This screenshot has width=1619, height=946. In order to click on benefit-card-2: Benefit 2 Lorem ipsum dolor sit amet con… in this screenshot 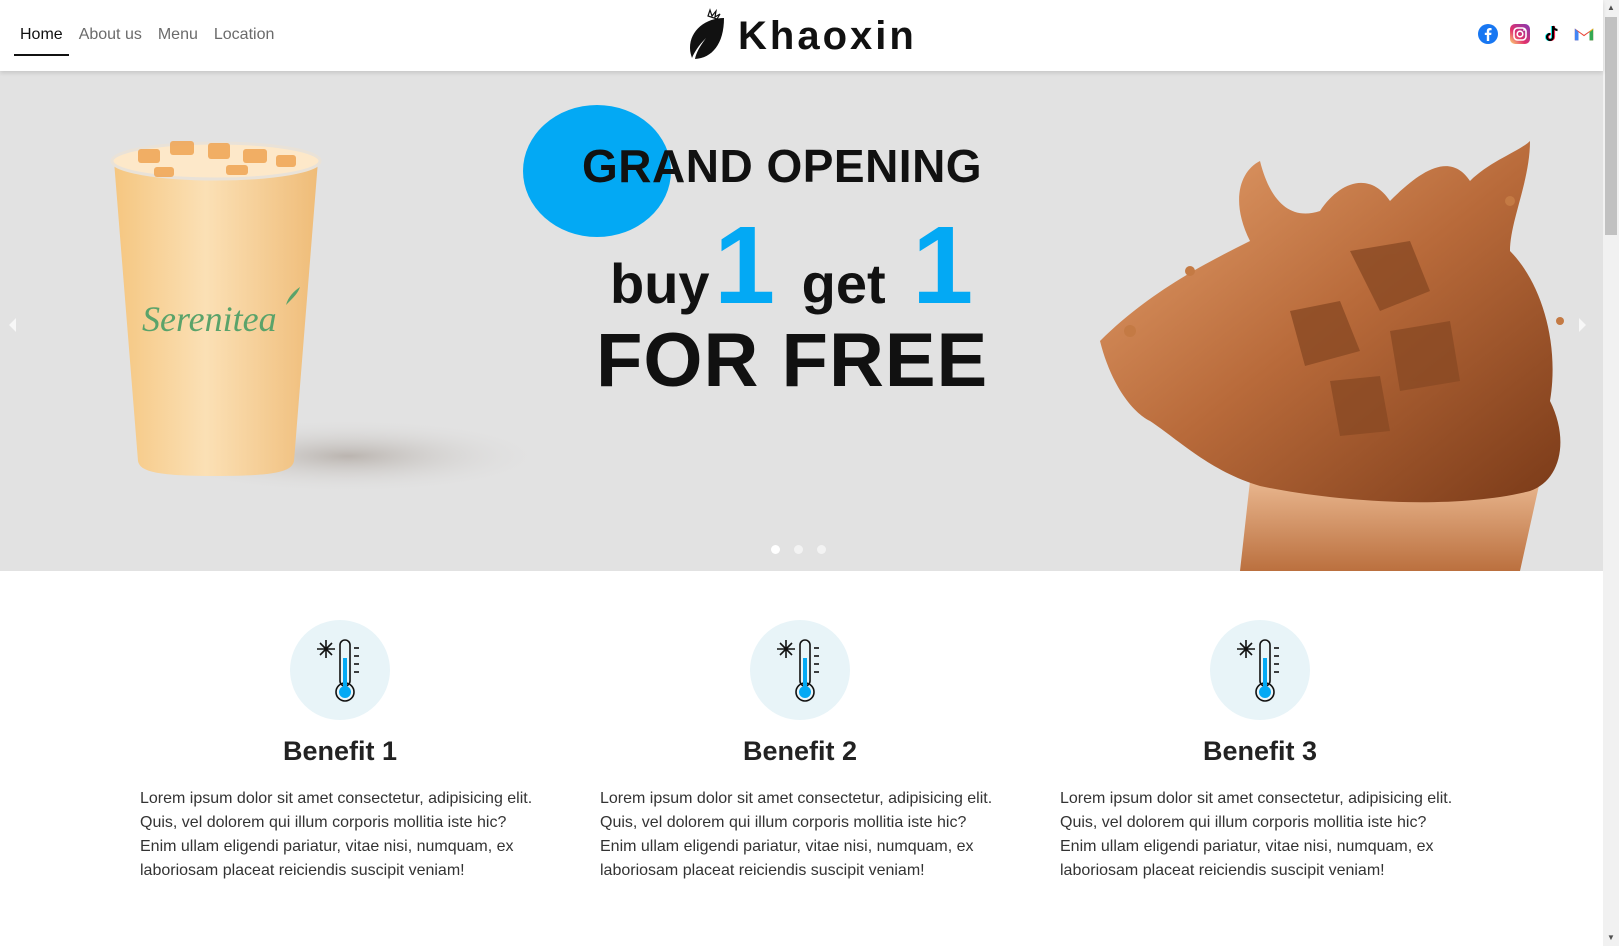, I will do `click(800, 751)`.